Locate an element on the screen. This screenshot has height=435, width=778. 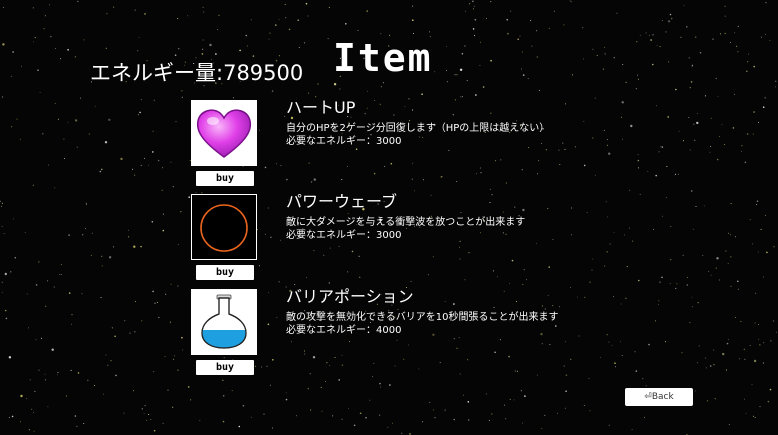
buy-button-barrier-potion: buy is located at coordinates (225, 367).